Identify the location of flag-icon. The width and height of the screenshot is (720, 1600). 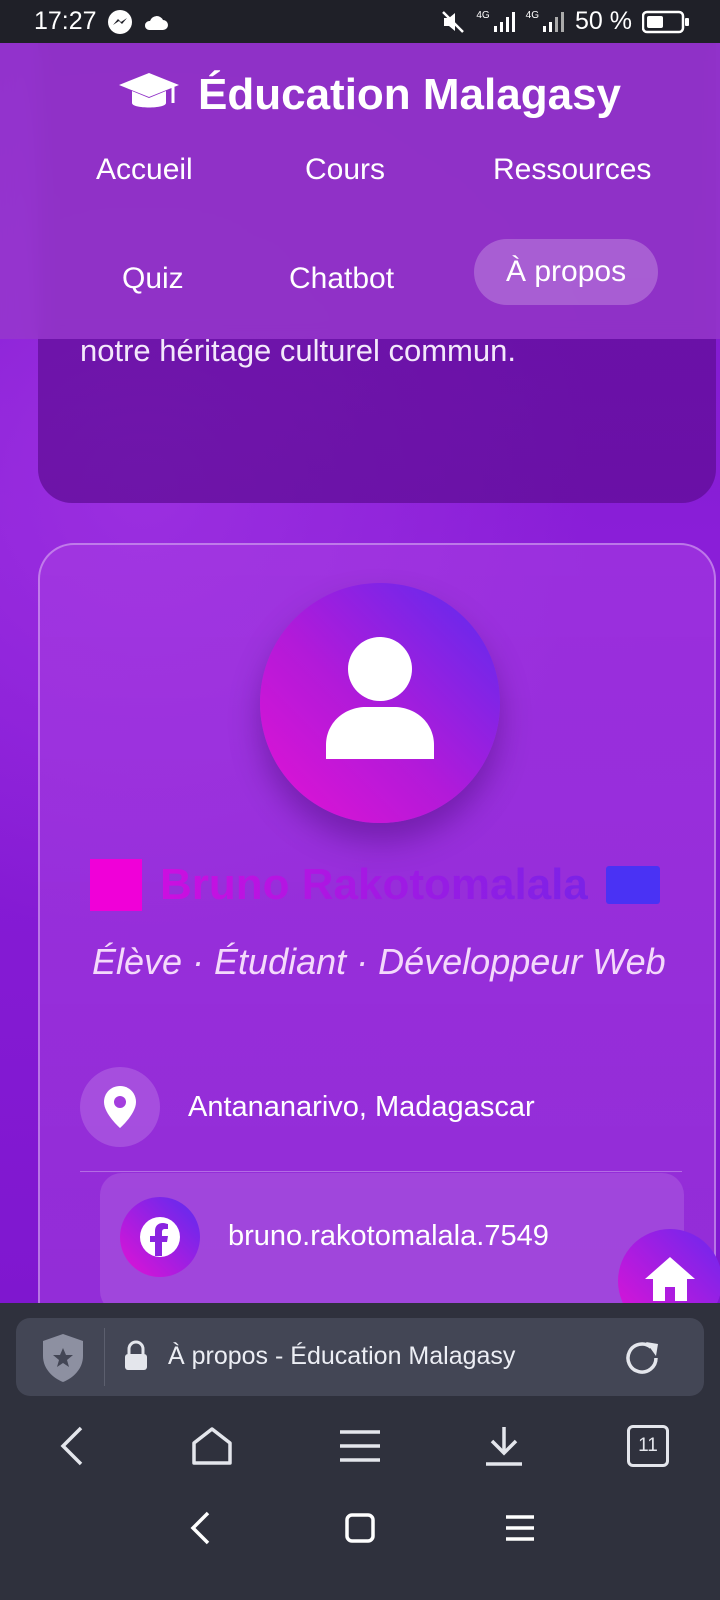
(632, 885).